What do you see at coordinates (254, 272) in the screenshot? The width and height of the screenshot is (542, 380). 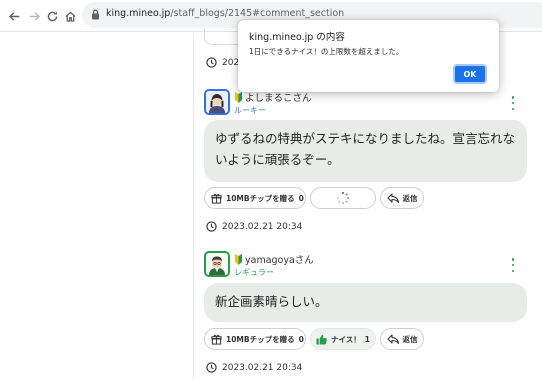 I see `user-rank: レギュラー` at bounding box center [254, 272].